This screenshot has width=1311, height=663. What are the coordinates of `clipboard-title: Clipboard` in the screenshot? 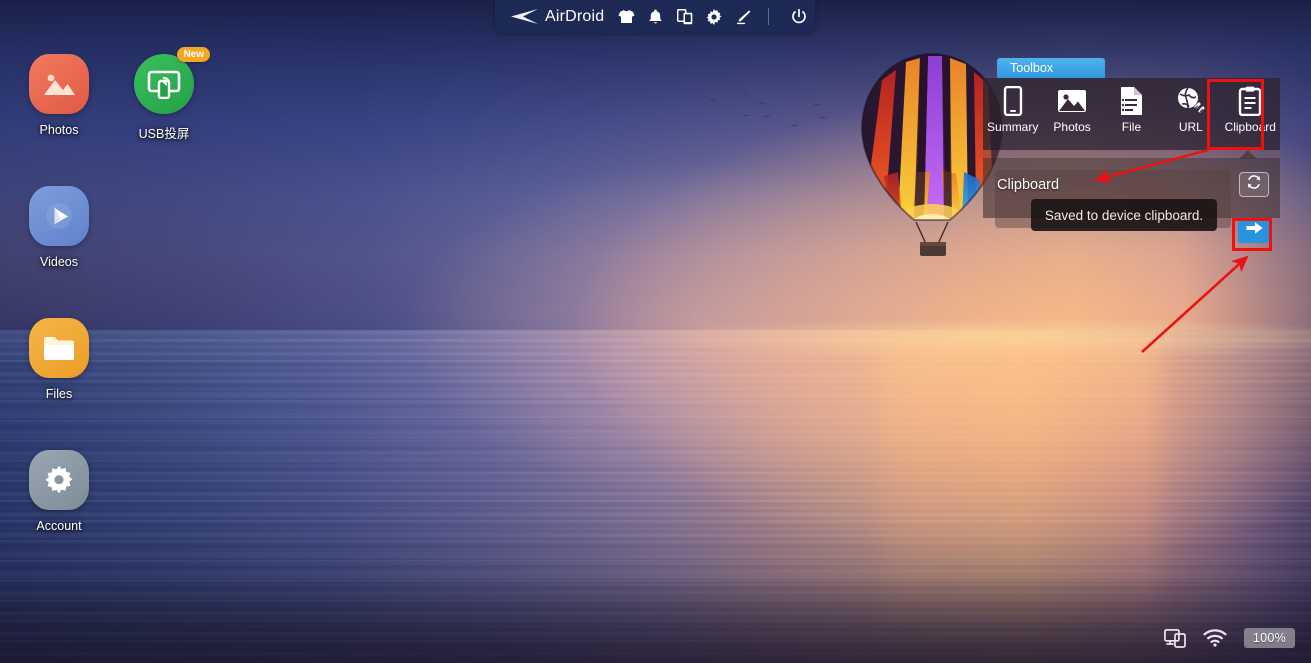 It's located at (1028, 185).